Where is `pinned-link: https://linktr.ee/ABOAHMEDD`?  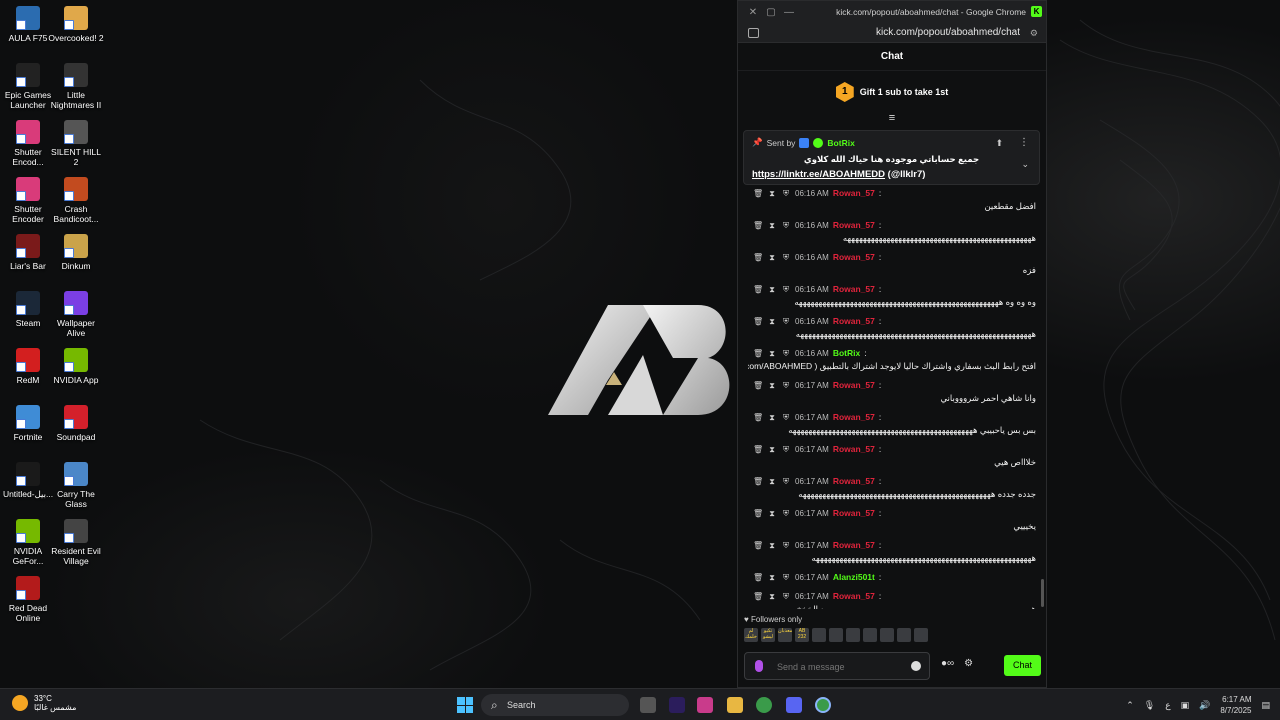 pinned-link: https://linktr.ee/ABOAHMEDD is located at coordinates (818, 174).